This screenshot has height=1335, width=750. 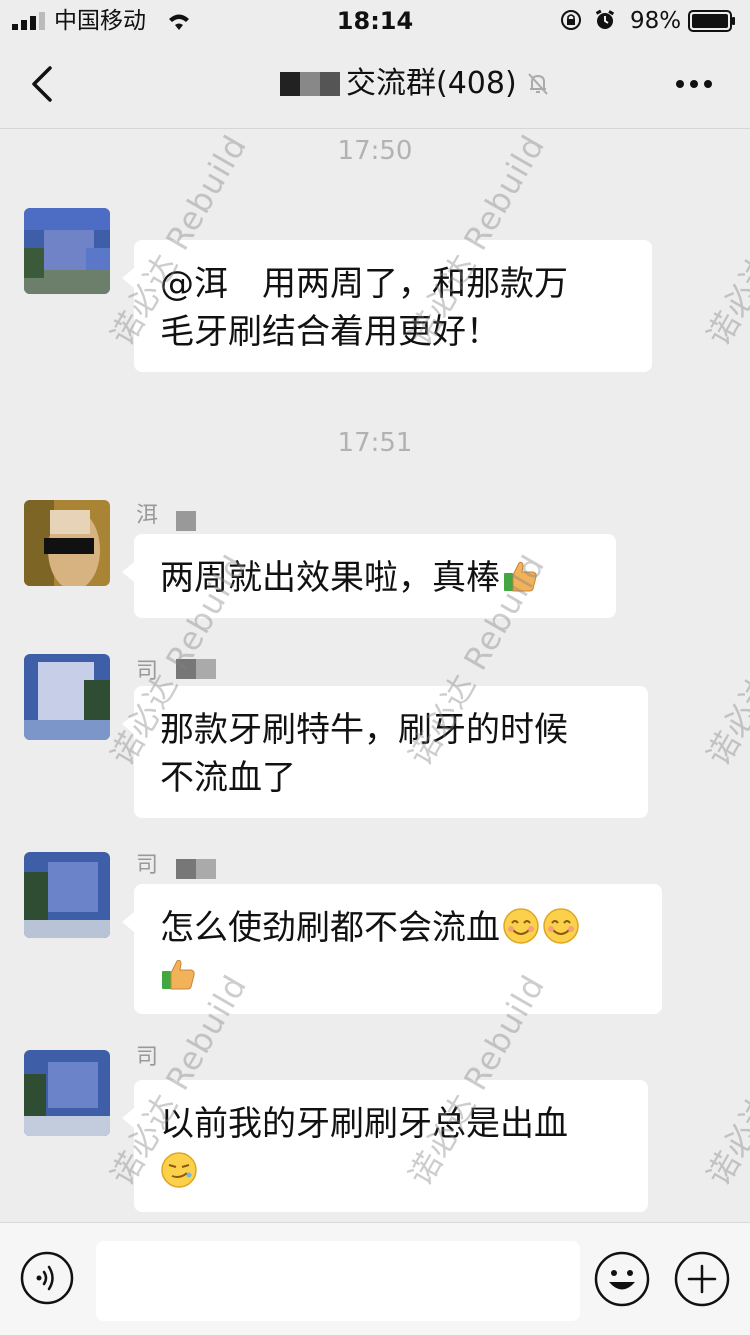 I want to click on message-text: 毛牙刷结合着用更好！, so click(x=330, y=332).